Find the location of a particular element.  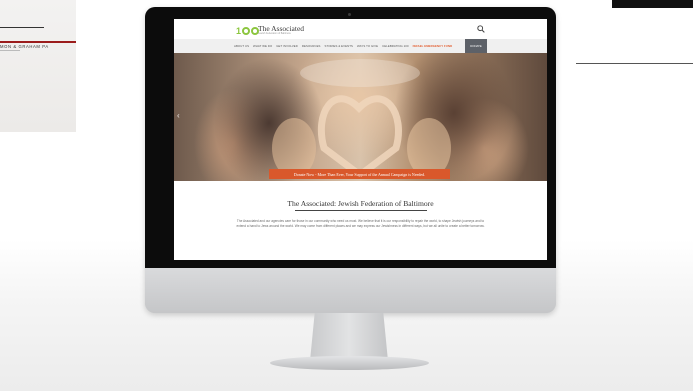

logo-number: 1 is located at coordinates (238, 31).